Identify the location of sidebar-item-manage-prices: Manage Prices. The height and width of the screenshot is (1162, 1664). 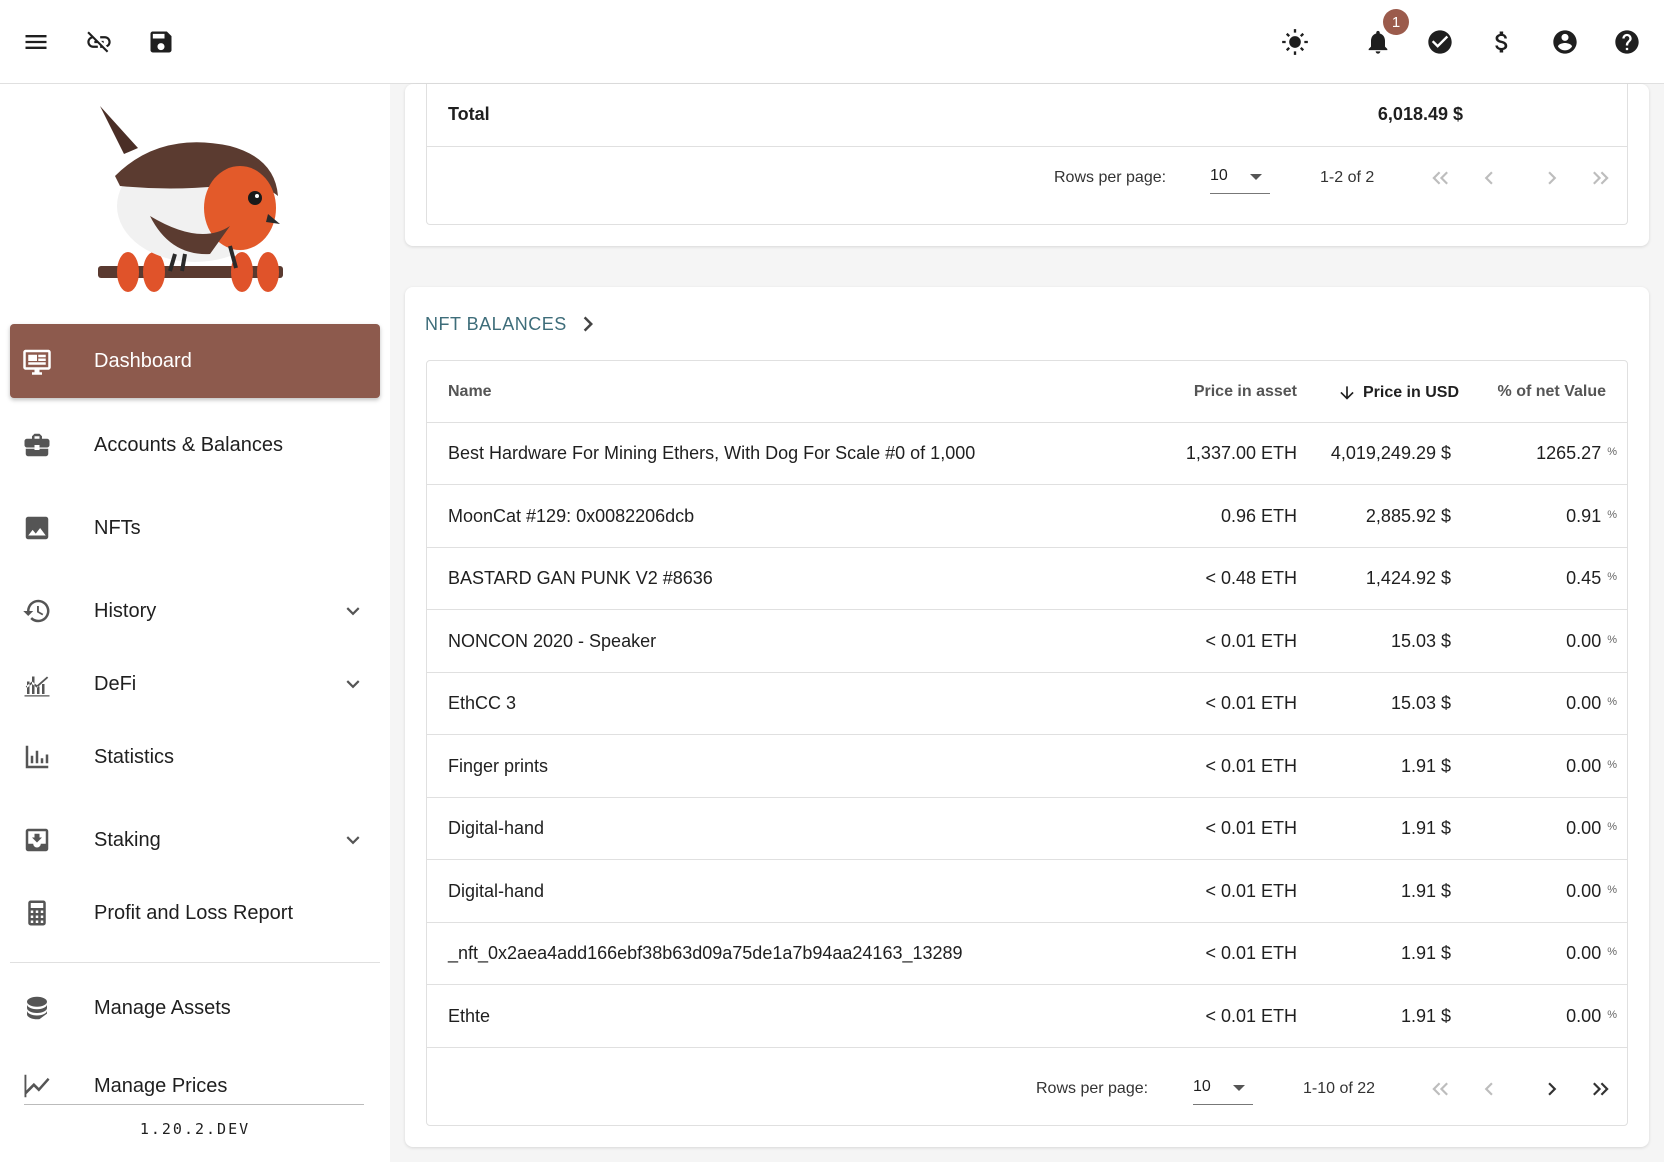
(195, 1086).